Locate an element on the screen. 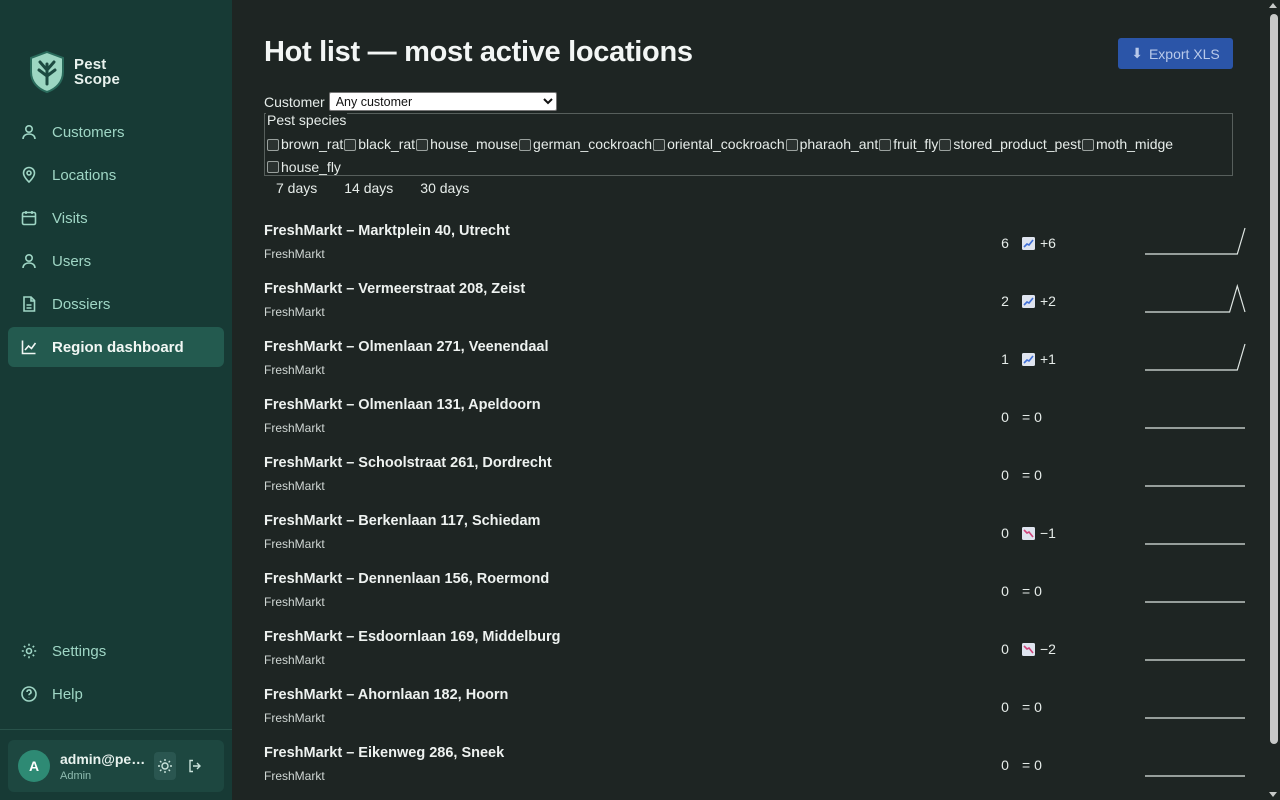  species-option: house_fly is located at coordinates (303, 167).